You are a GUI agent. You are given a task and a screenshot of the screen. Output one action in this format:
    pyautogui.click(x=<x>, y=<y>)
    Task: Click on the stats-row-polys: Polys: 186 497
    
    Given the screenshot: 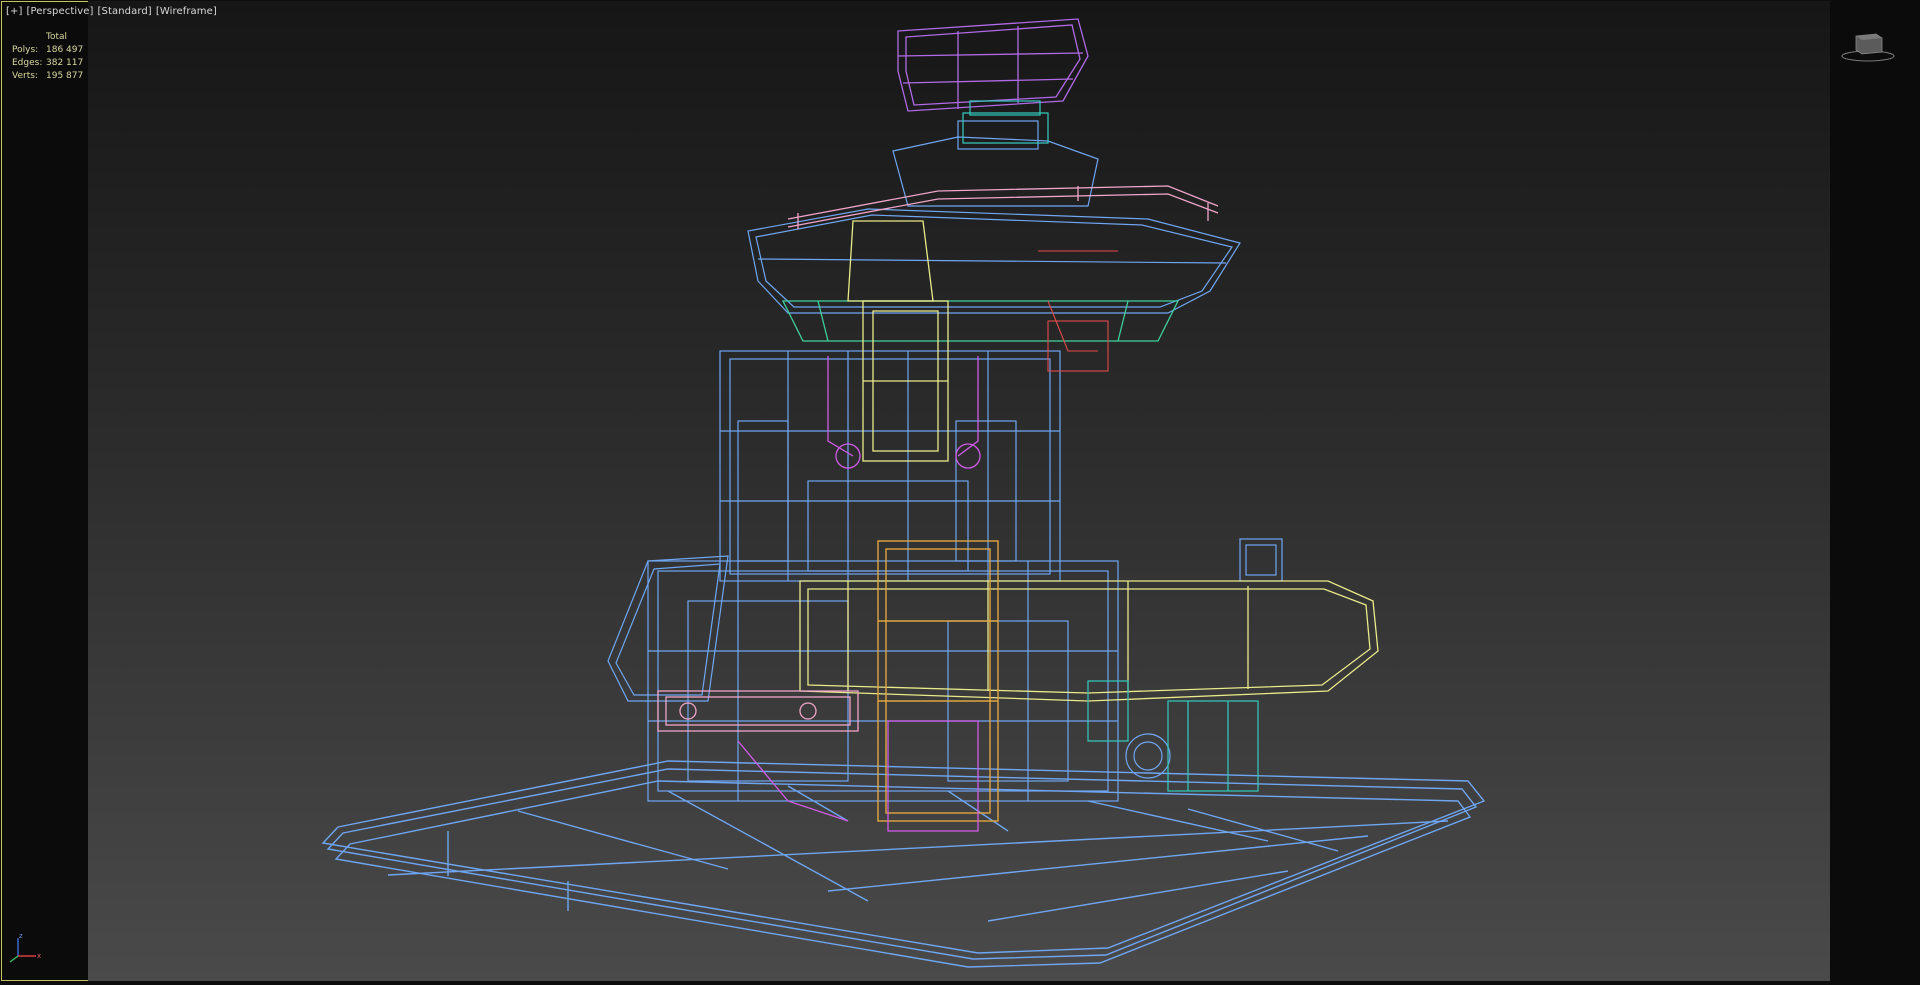 What is the action you would take?
    pyautogui.click(x=47, y=50)
    